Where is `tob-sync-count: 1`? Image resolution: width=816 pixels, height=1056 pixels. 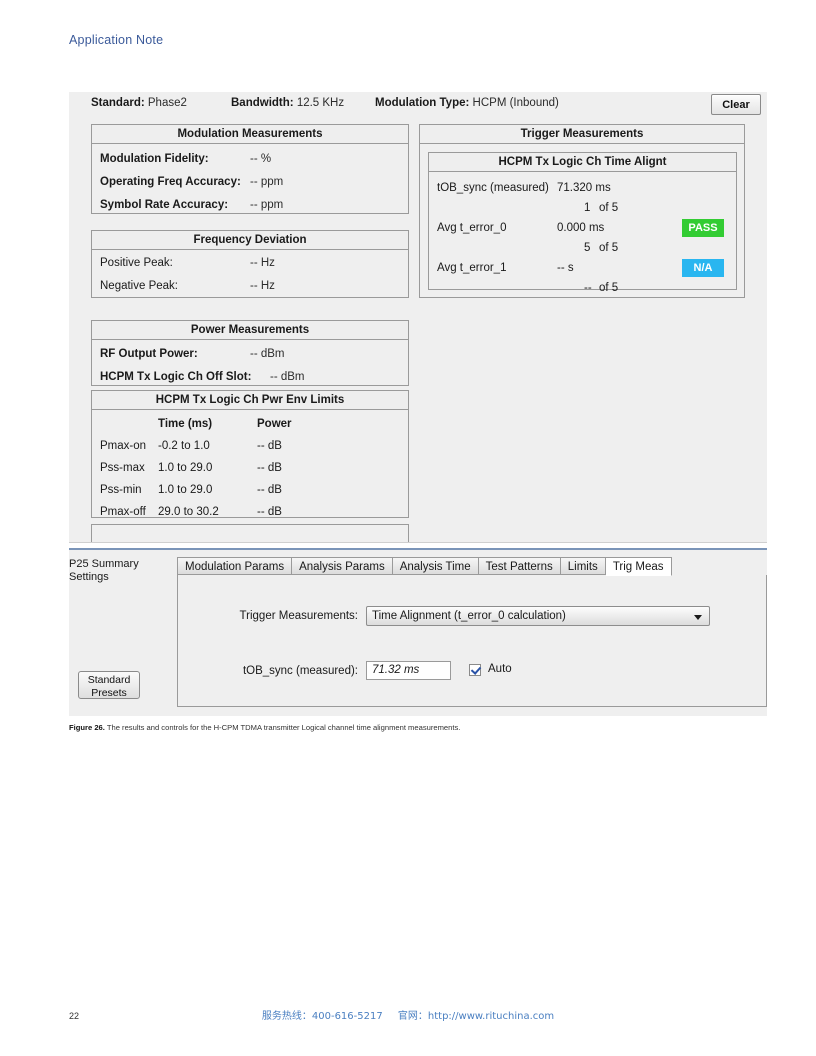
tob-sync-count: 1 is located at coordinates (587, 208).